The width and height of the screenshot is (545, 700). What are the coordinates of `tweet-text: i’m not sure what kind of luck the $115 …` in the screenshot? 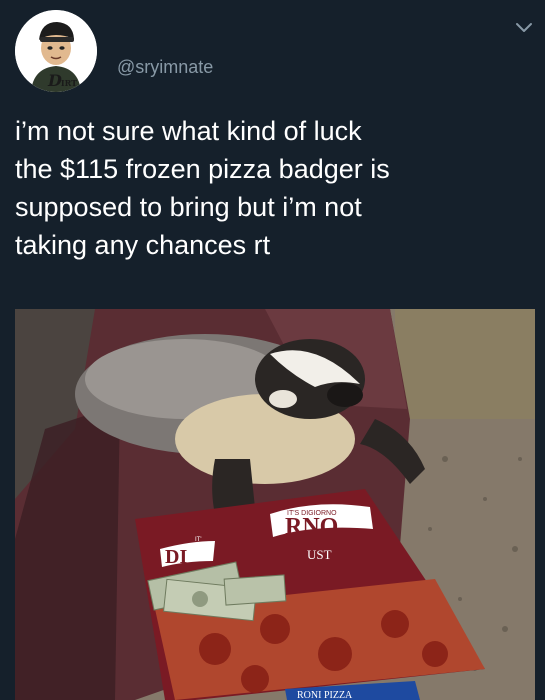 It's located at (202, 188).